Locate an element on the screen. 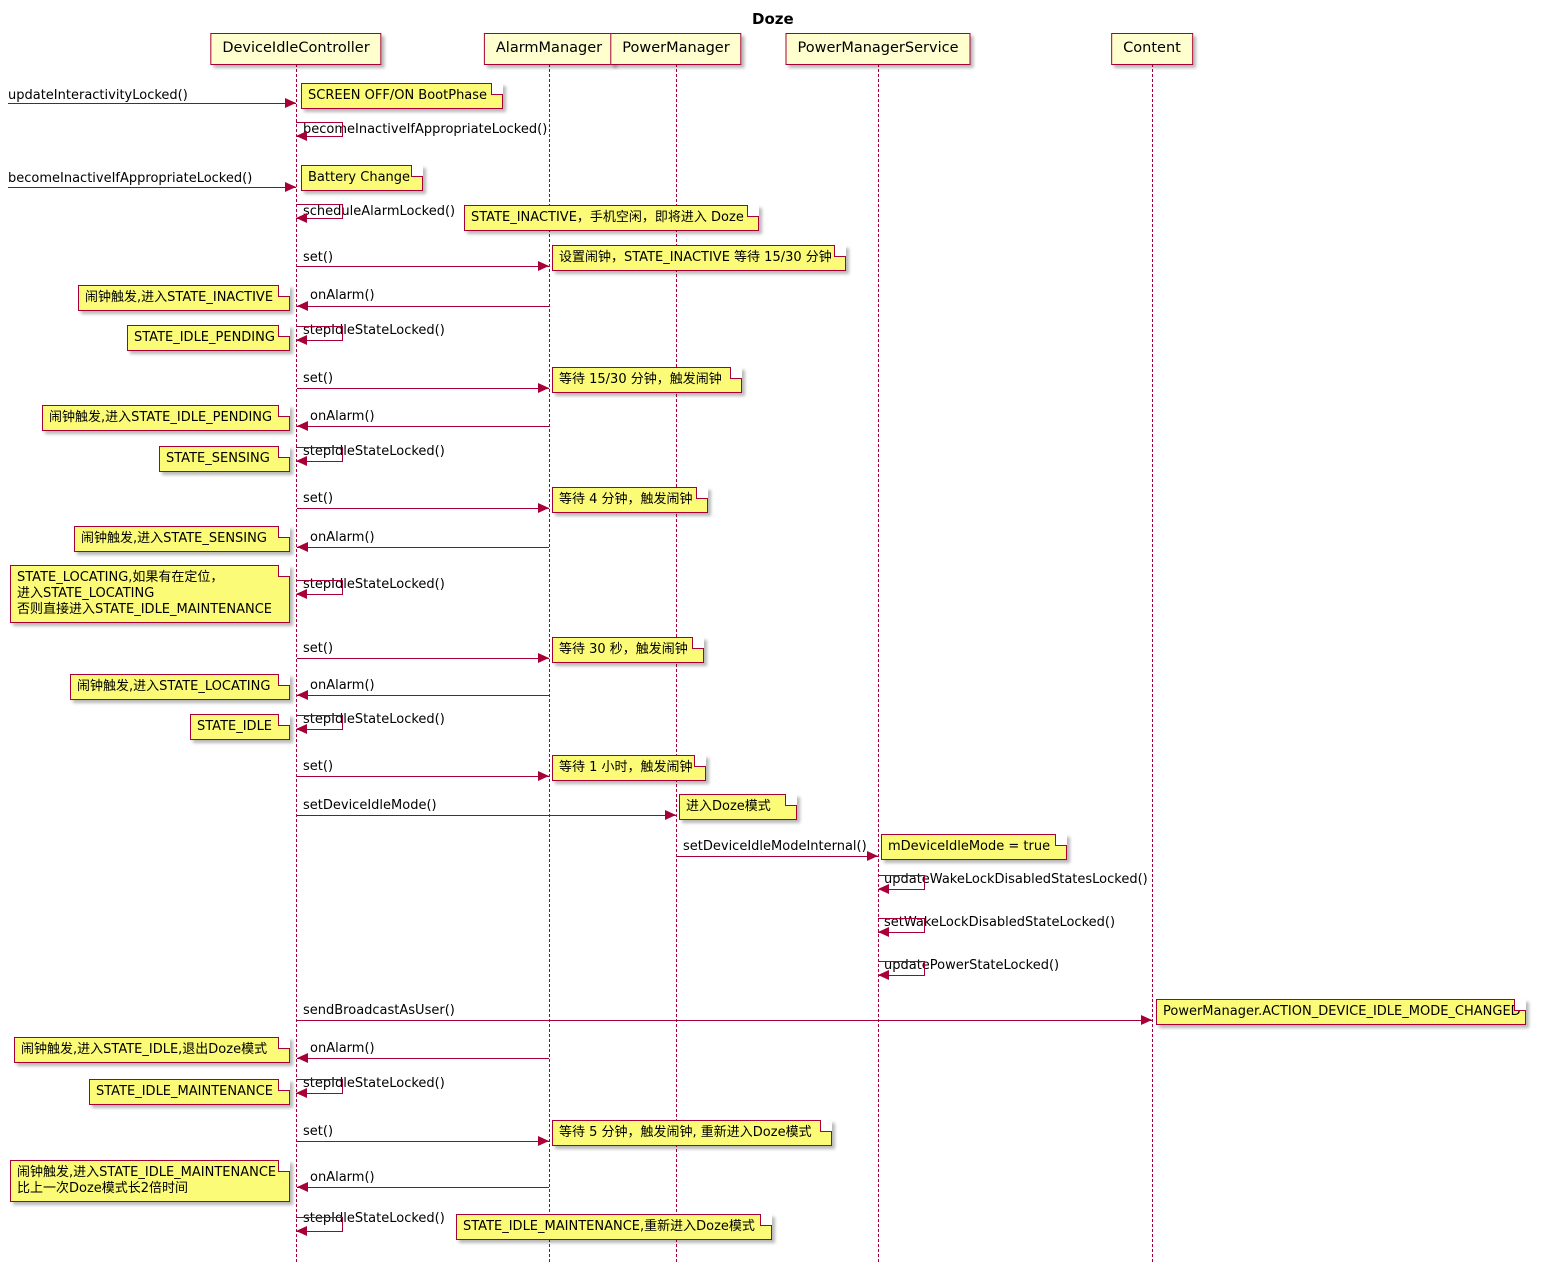 The width and height of the screenshot is (1543, 1270). arrowhead-set-inactive is located at coordinates (543, 266).